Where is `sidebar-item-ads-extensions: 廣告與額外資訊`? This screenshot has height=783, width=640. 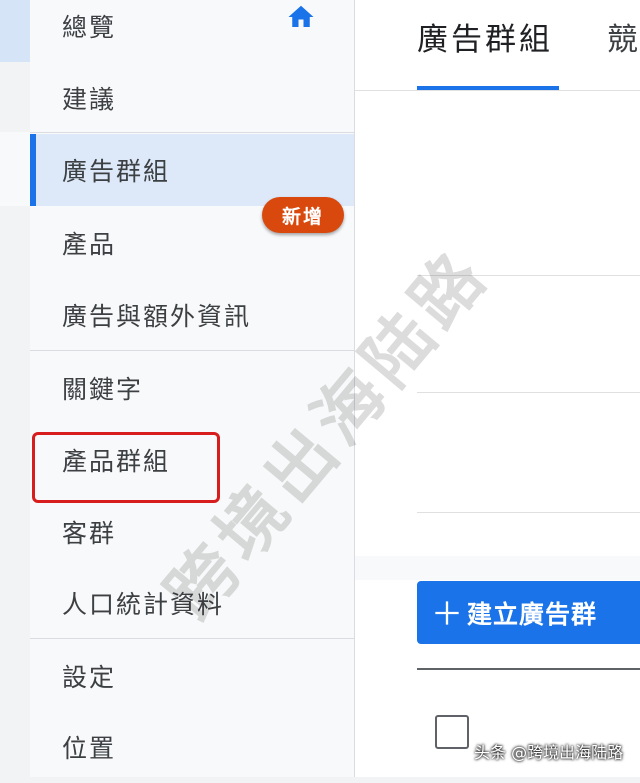
sidebar-item-ads-extensions: 廣告與額外資訊 is located at coordinates (192, 315).